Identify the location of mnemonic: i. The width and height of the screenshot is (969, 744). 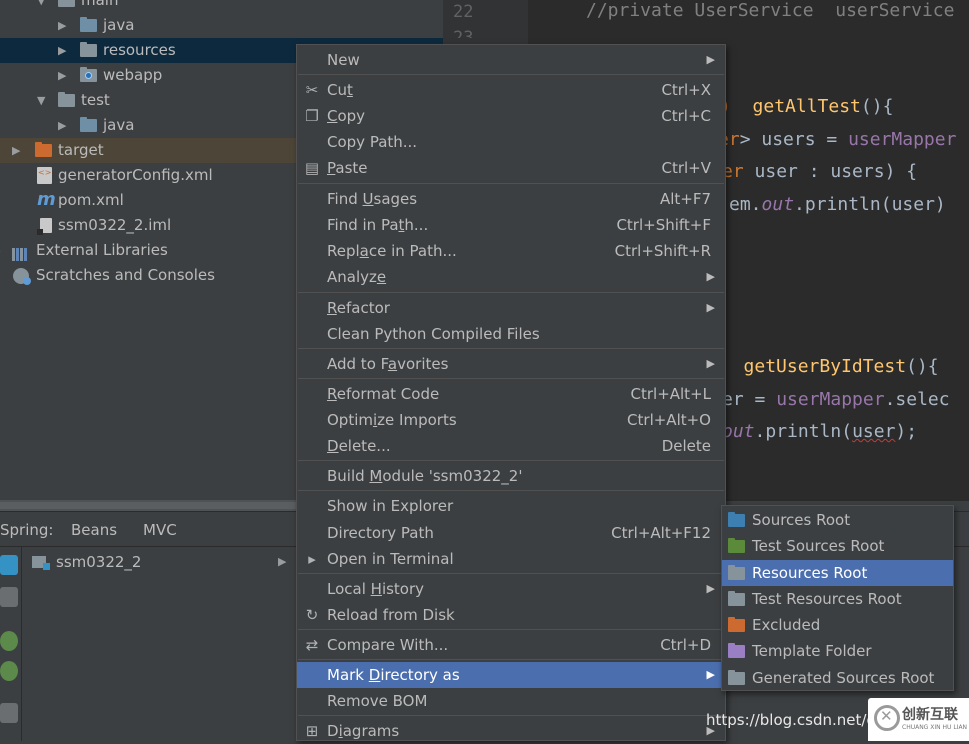
(375, 420).